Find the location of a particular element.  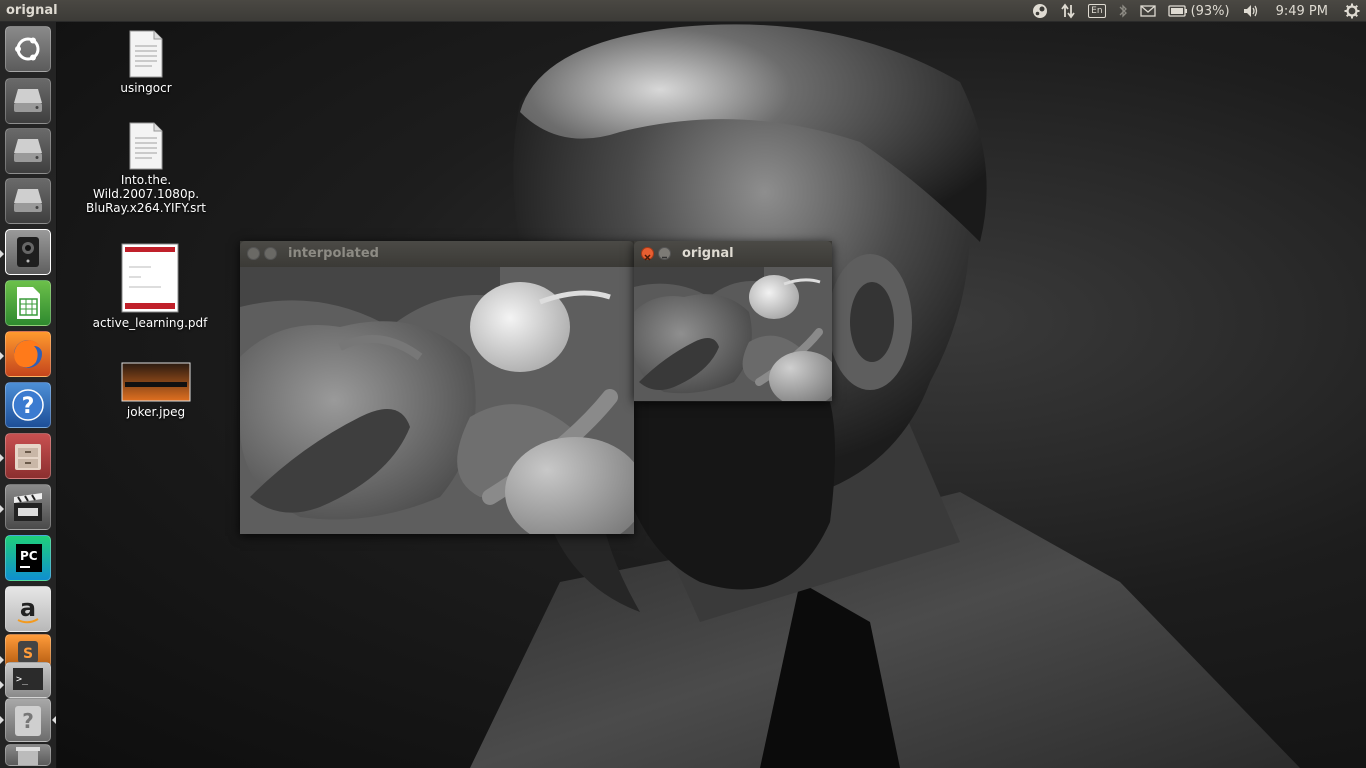

desktop-icon-usingocr: usingocr is located at coordinates (146, 62).